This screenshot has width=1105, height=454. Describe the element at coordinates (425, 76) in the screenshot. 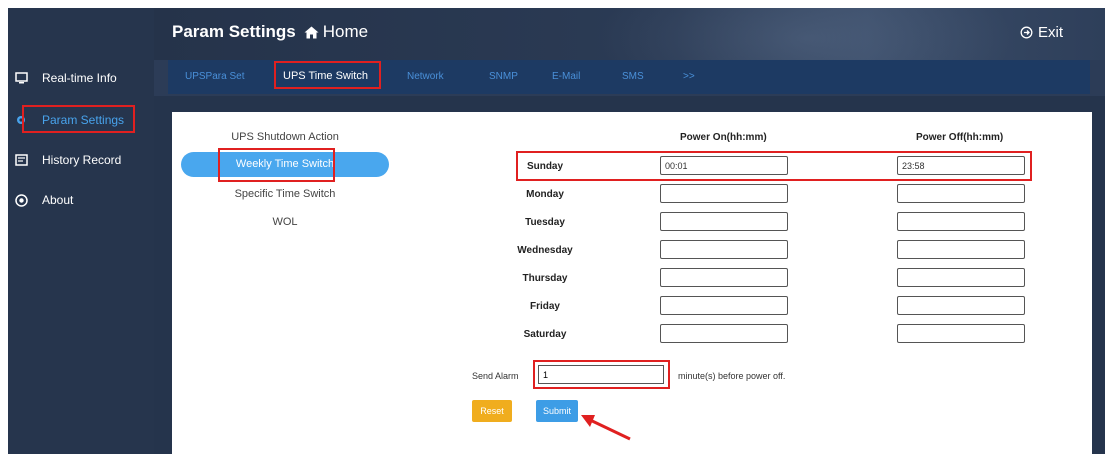

I see `tab-network: Network` at that location.